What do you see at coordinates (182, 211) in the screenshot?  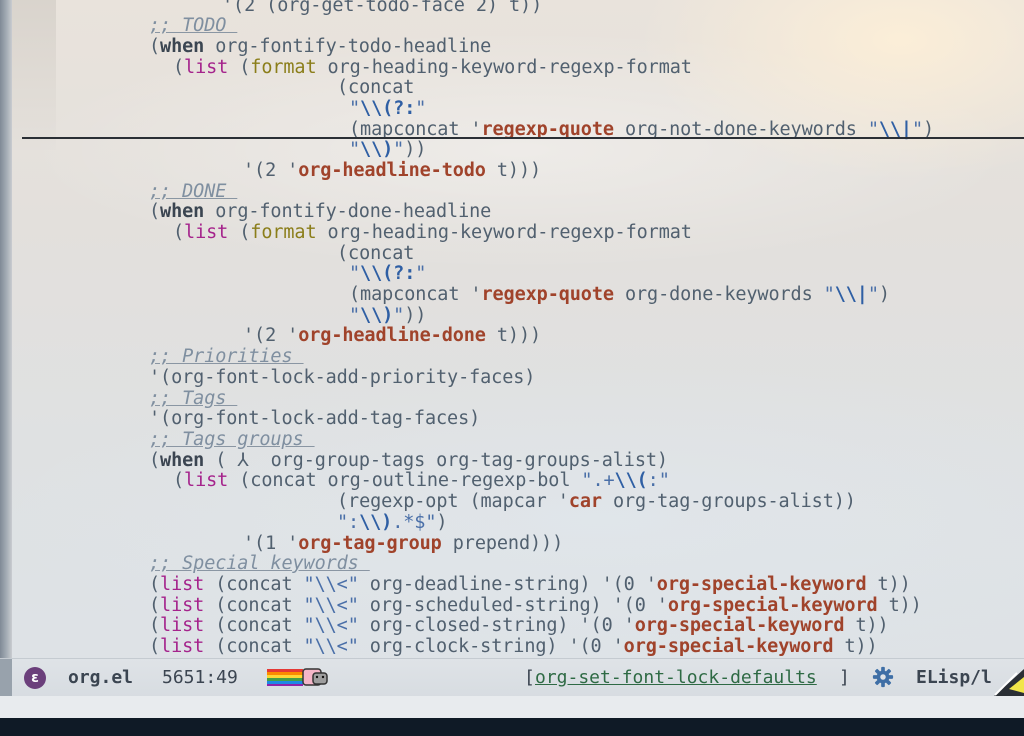 I see `code-token: when` at bounding box center [182, 211].